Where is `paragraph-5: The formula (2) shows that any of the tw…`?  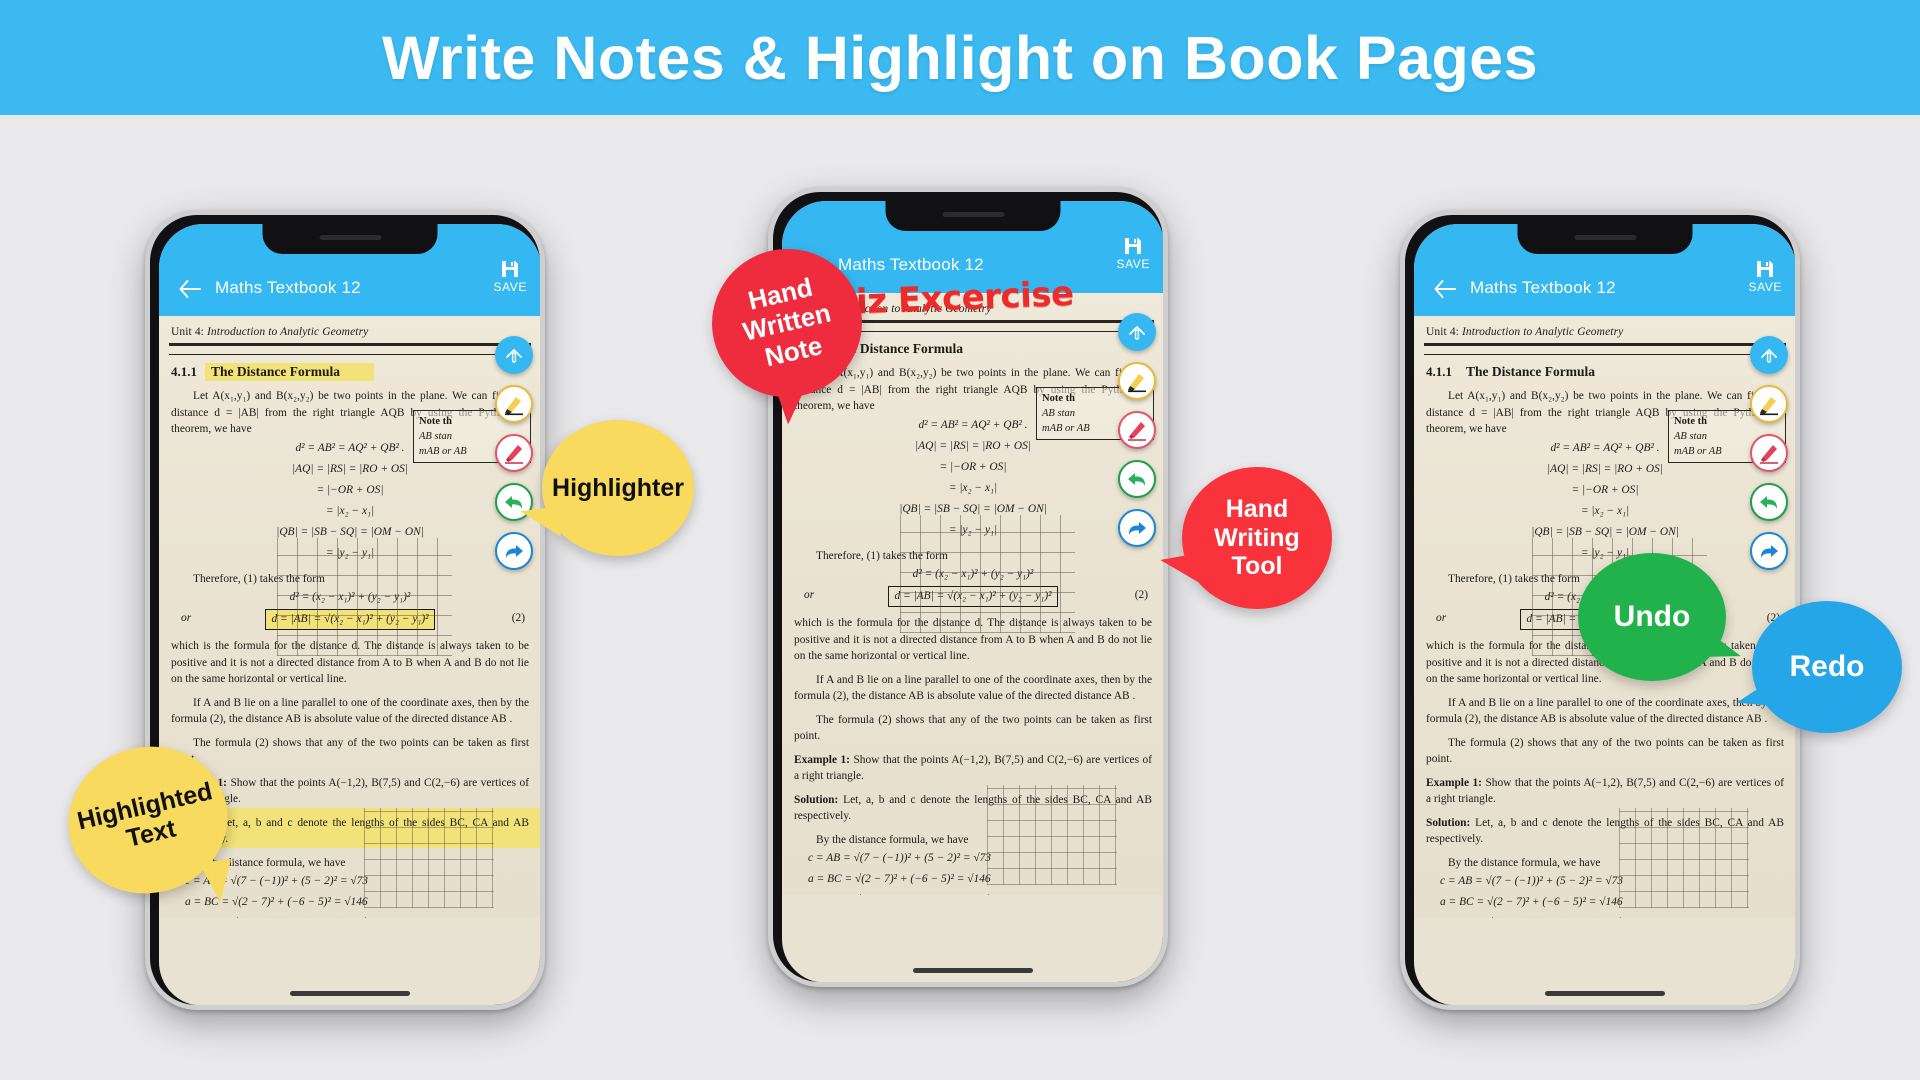
paragraph-5: The formula (2) shows that any of the tw… is located at coordinates (973, 728).